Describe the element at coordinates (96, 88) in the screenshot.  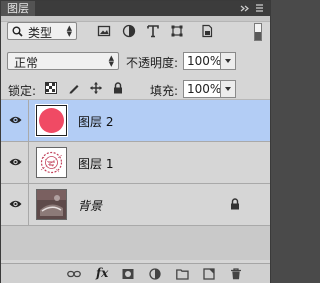
I see `lock-position-icon` at that location.